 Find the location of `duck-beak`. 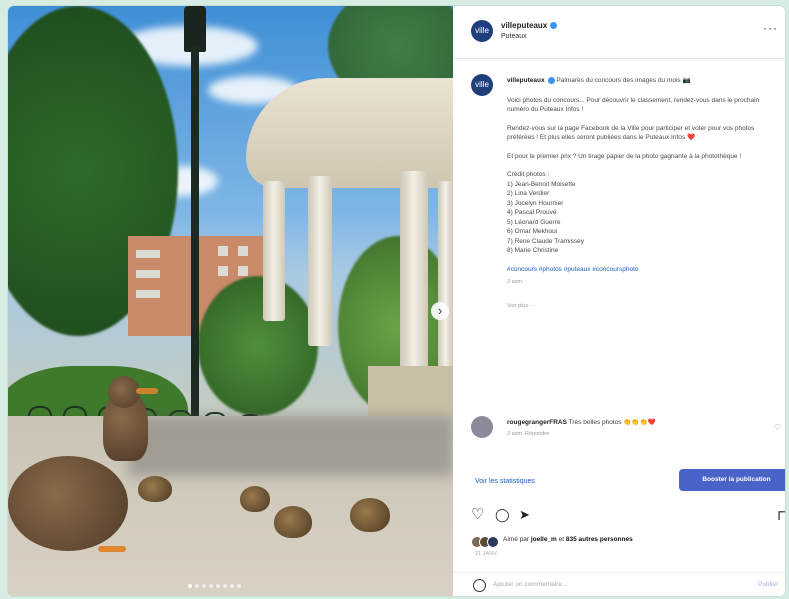

duck-beak is located at coordinates (147, 391).